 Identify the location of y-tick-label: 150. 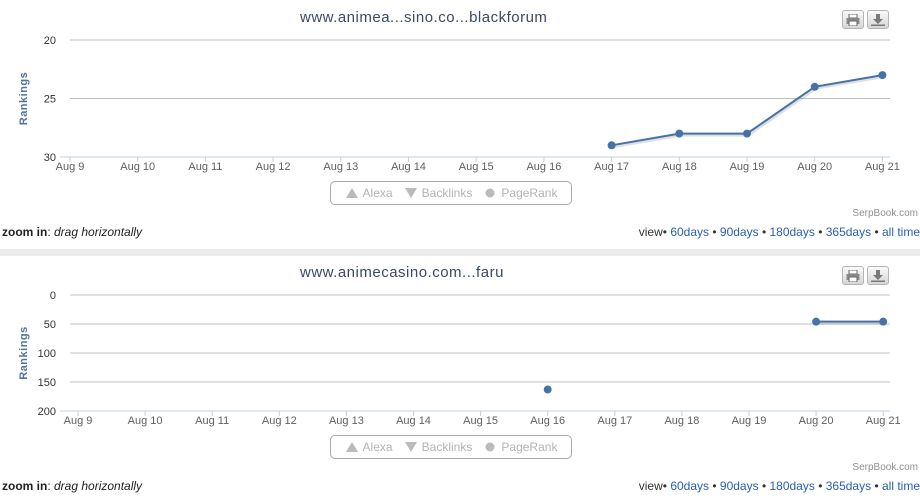
(47, 383).